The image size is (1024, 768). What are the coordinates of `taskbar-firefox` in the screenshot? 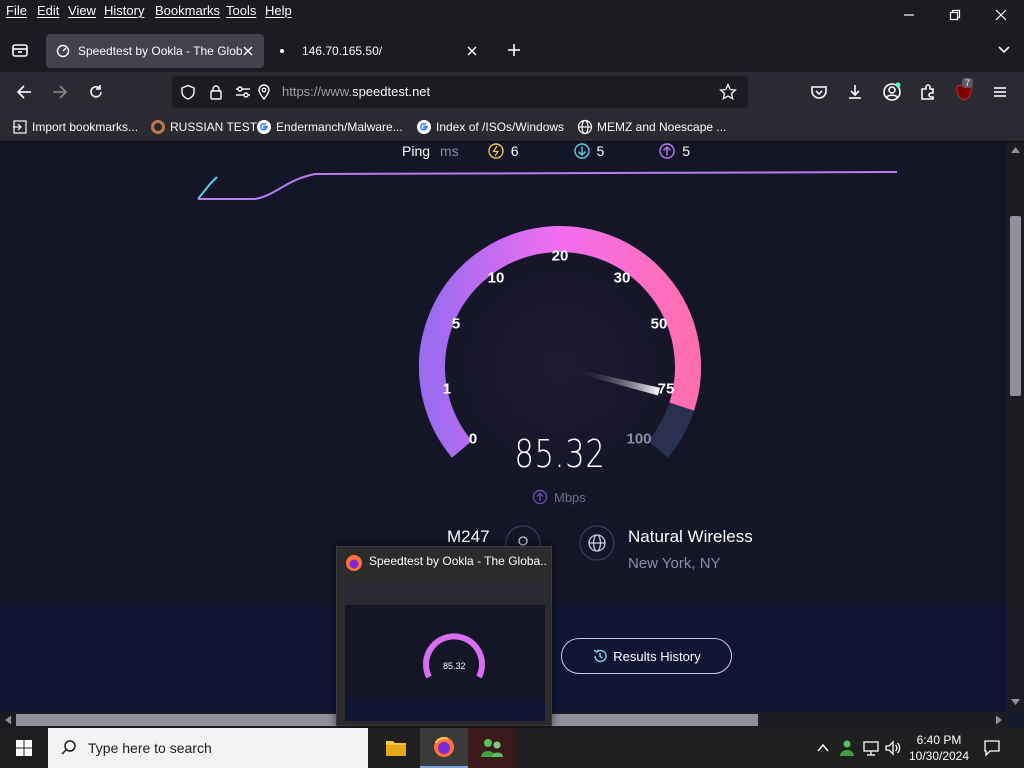 It's located at (444, 748).